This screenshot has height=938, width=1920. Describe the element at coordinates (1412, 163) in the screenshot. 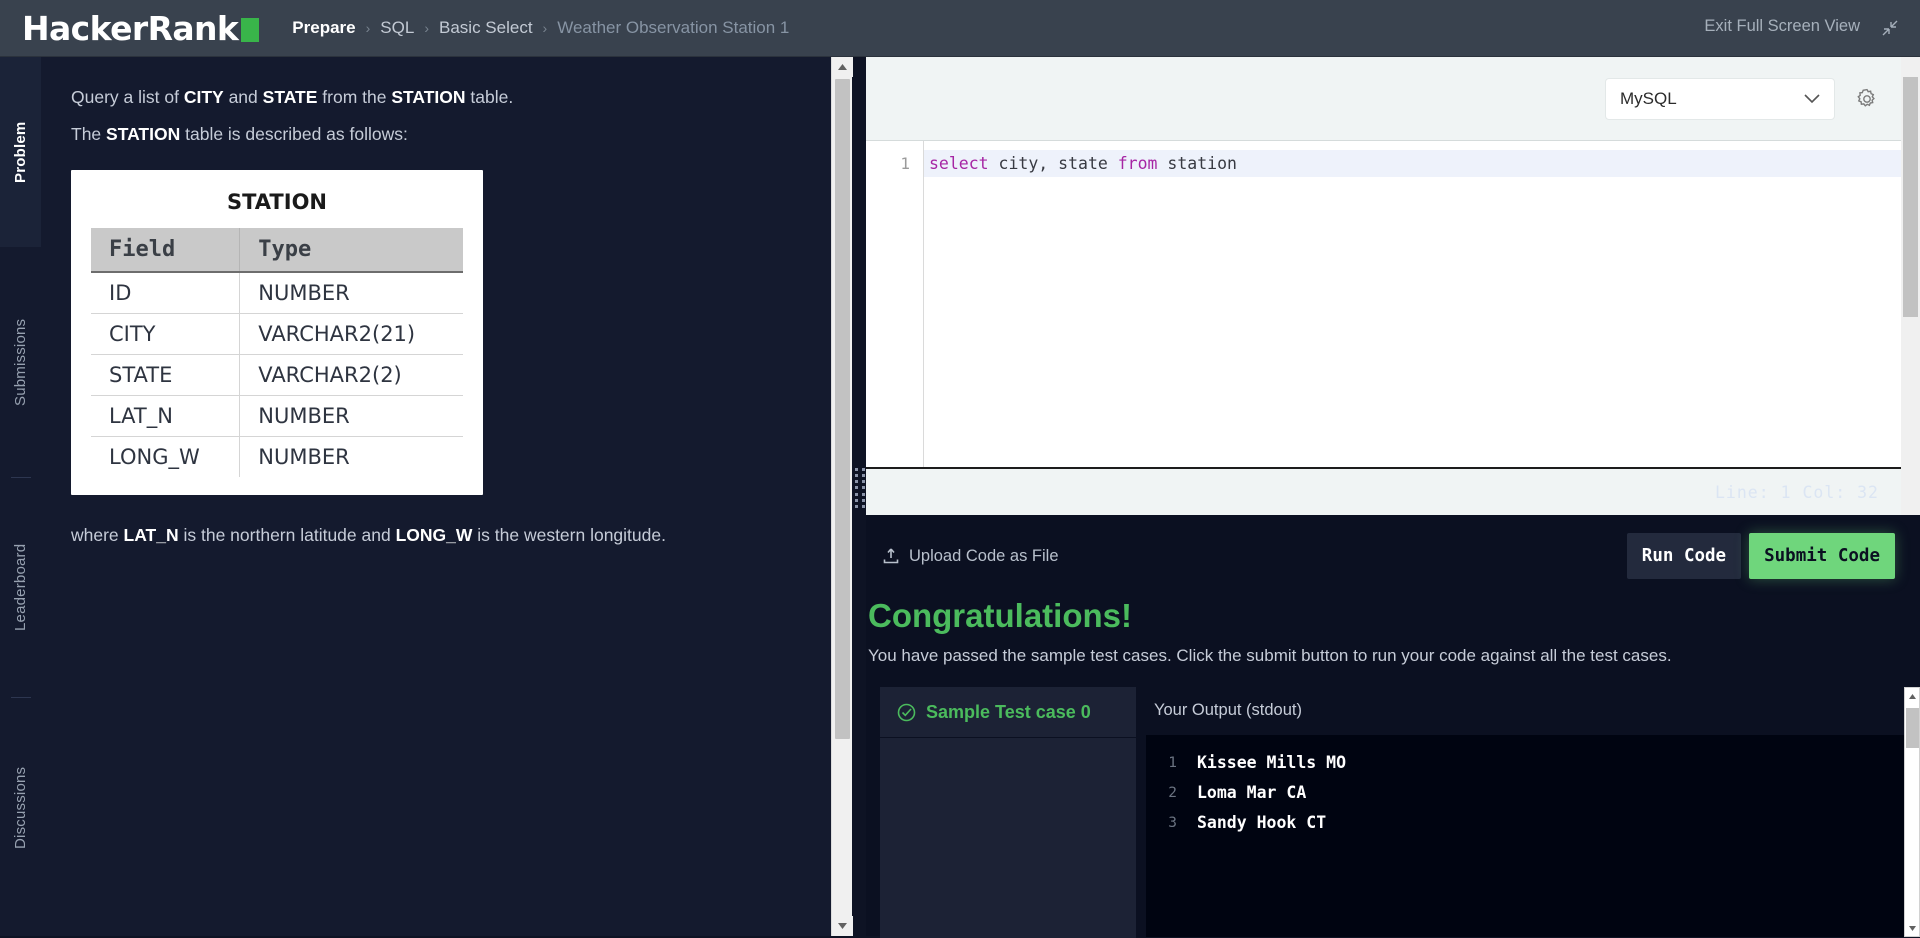

I see `code-line: select city, state from station` at that location.